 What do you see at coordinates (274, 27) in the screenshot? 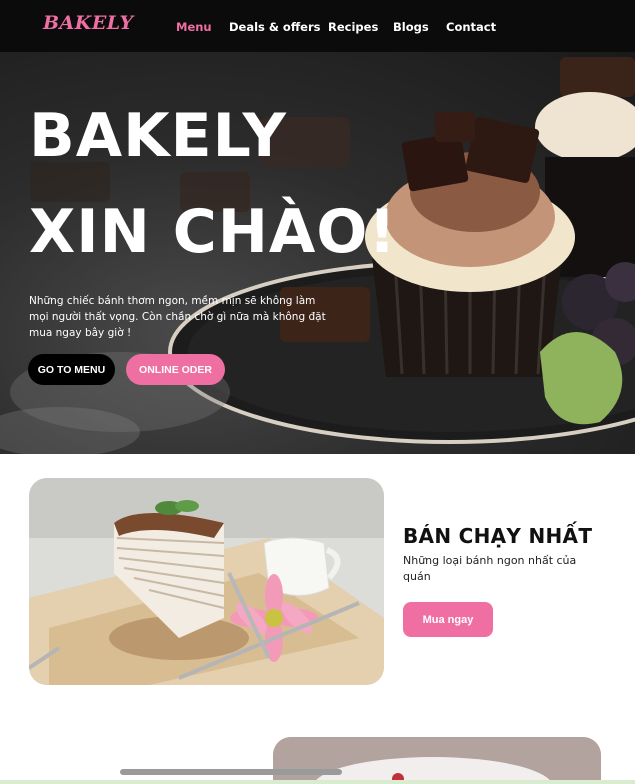
I see `nav-item-deals-offers: Deals & offers` at bounding box center [274, 27].